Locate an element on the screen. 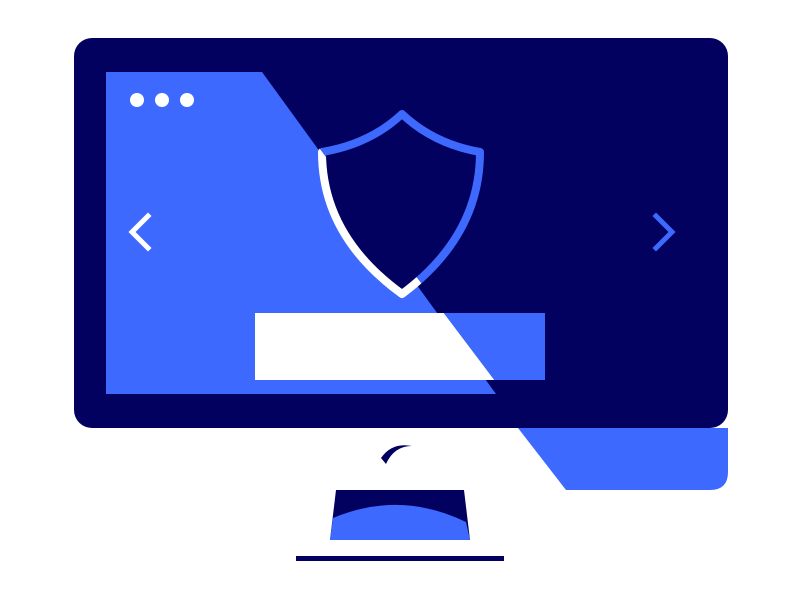 Image resolution: width=800 pixels, height=600 pixels. window-dots-icon is located at coordinates (162, 100).